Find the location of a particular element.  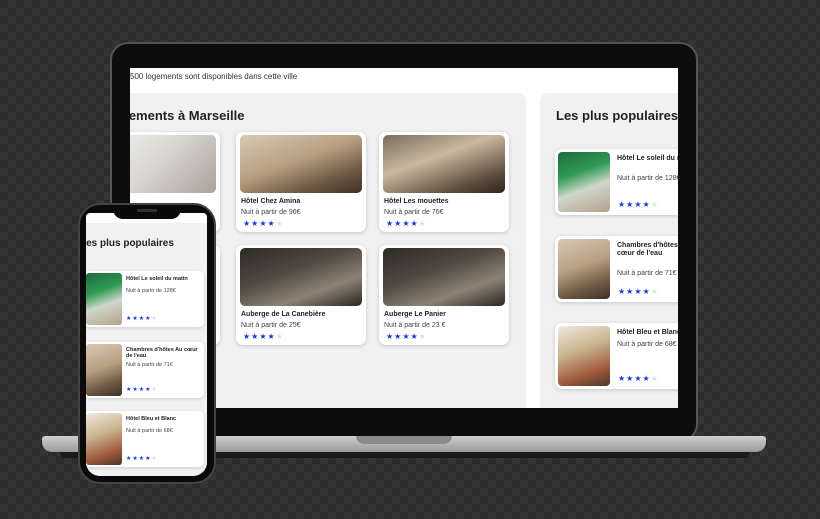

popular-card-price: Nuit à partir de 68€ is located at coordinates (647, 344).